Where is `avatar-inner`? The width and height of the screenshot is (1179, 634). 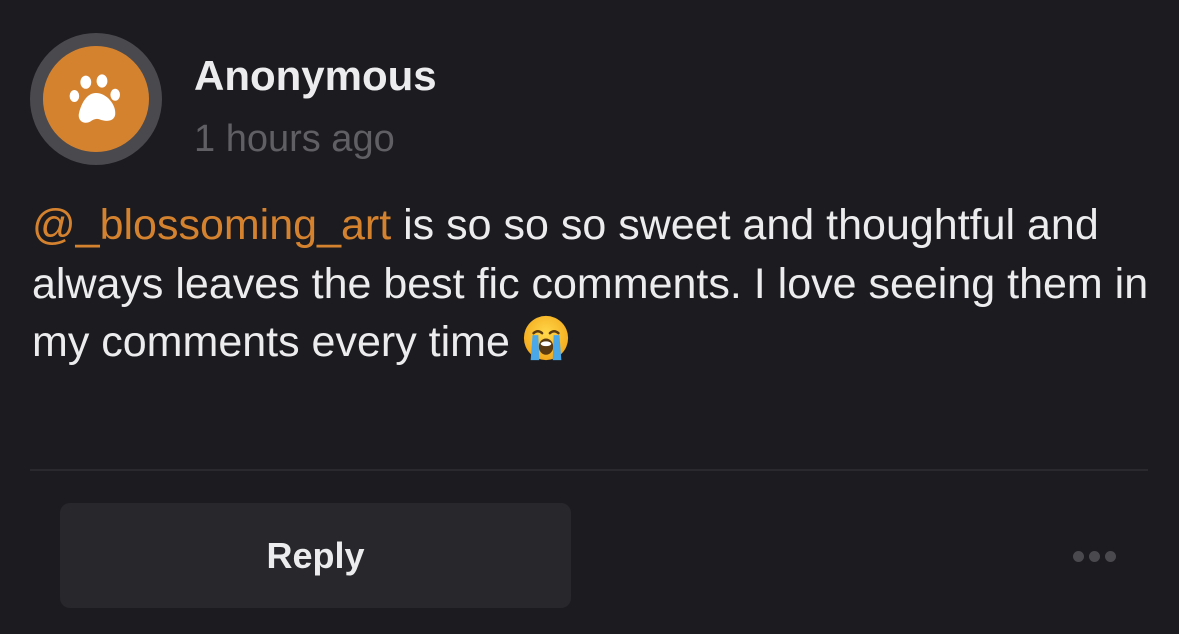
avatar-inner is located at coordinates (96, 99).